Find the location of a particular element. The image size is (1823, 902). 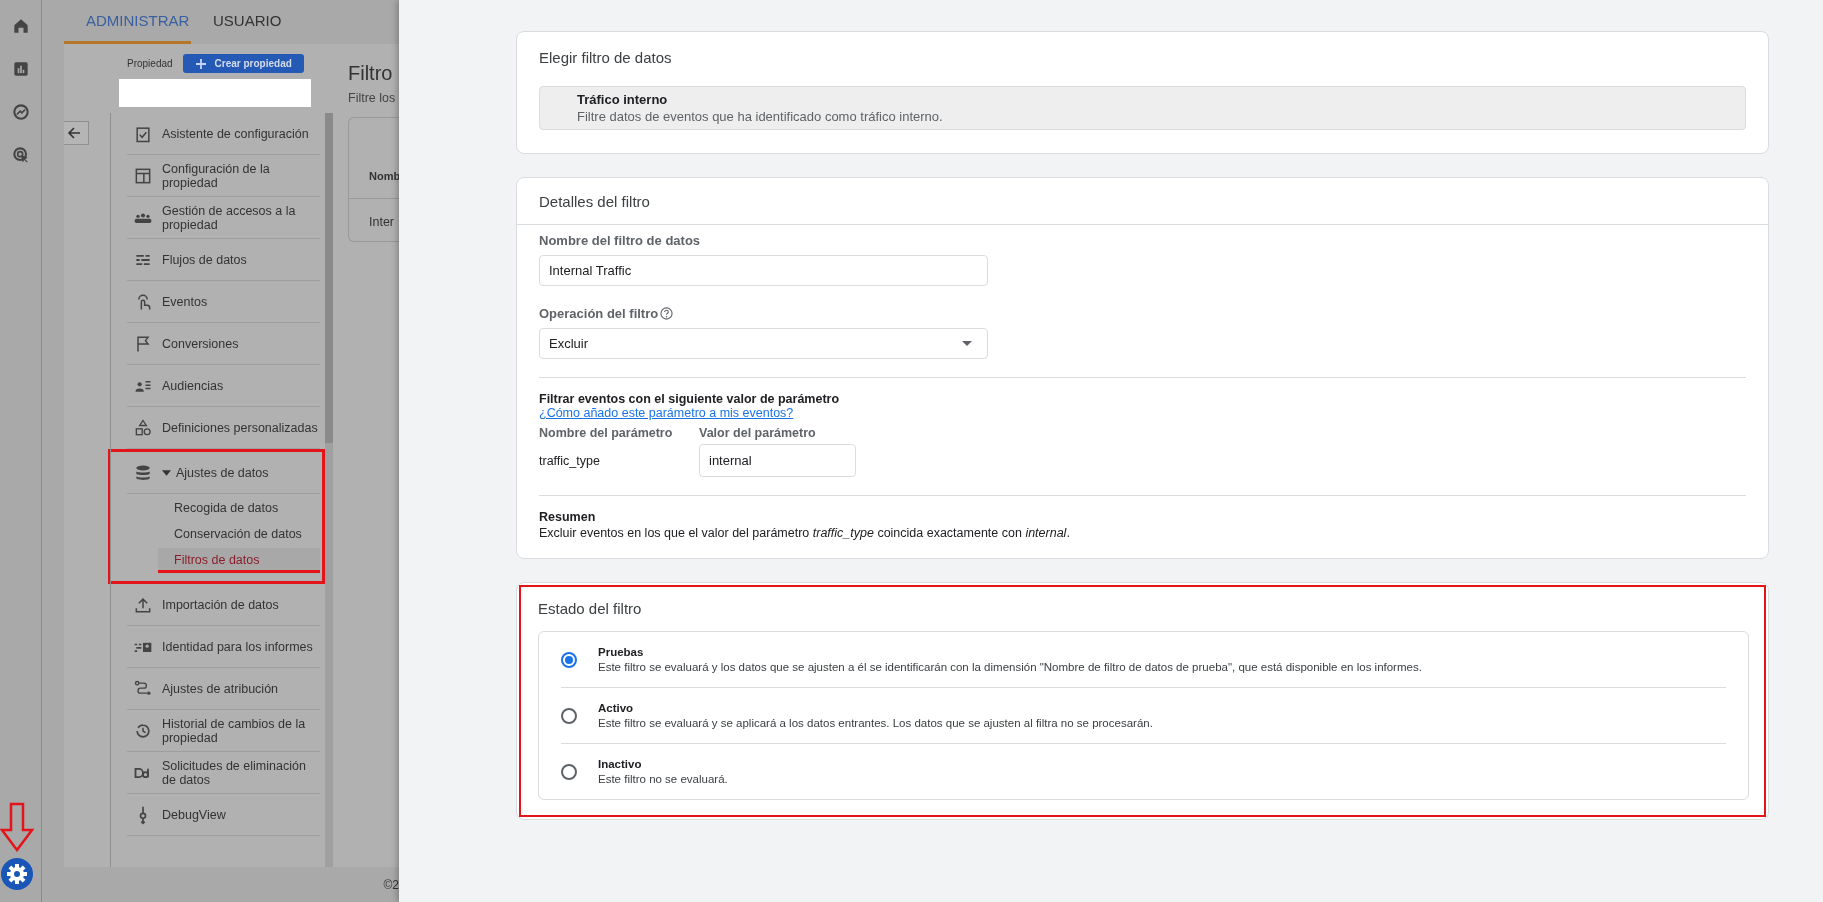

nav-item: Flujos de datos is located at coordinates (223, 260).